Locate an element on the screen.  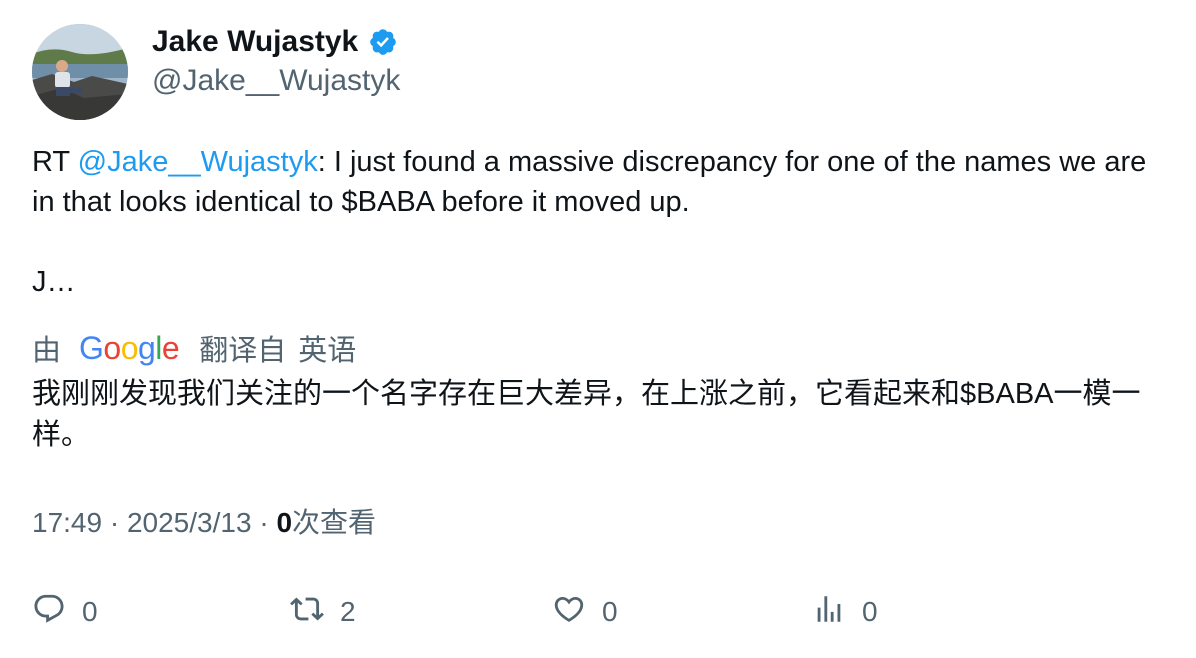
verified-badge-icon is located at coordinates (383, 42).